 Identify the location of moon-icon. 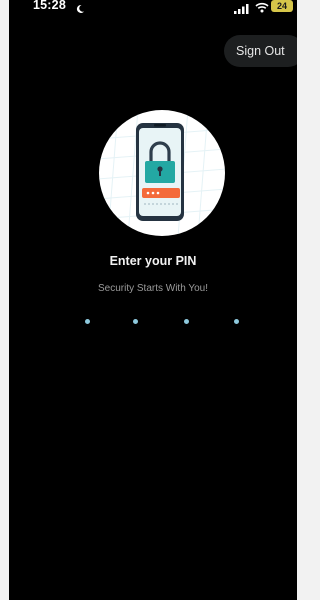
(80, 7).